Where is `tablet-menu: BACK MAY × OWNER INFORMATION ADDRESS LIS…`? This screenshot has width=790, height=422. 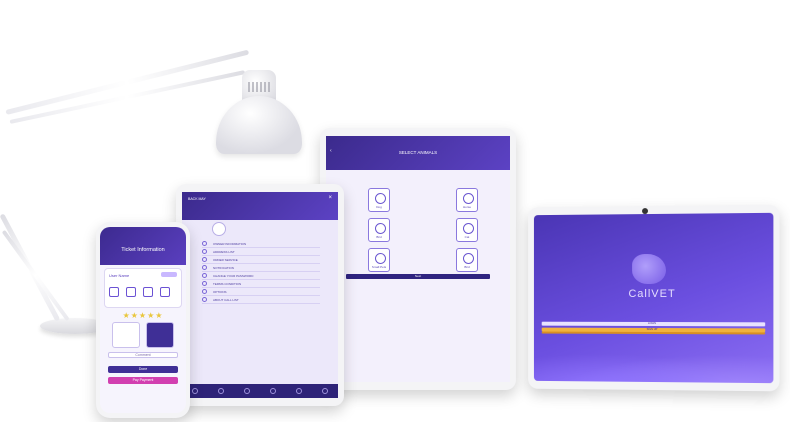 tablet-menu: BACK MAY × OWNER INFORMATION ADDRESS LIS… is located at coordinates (260, 295).